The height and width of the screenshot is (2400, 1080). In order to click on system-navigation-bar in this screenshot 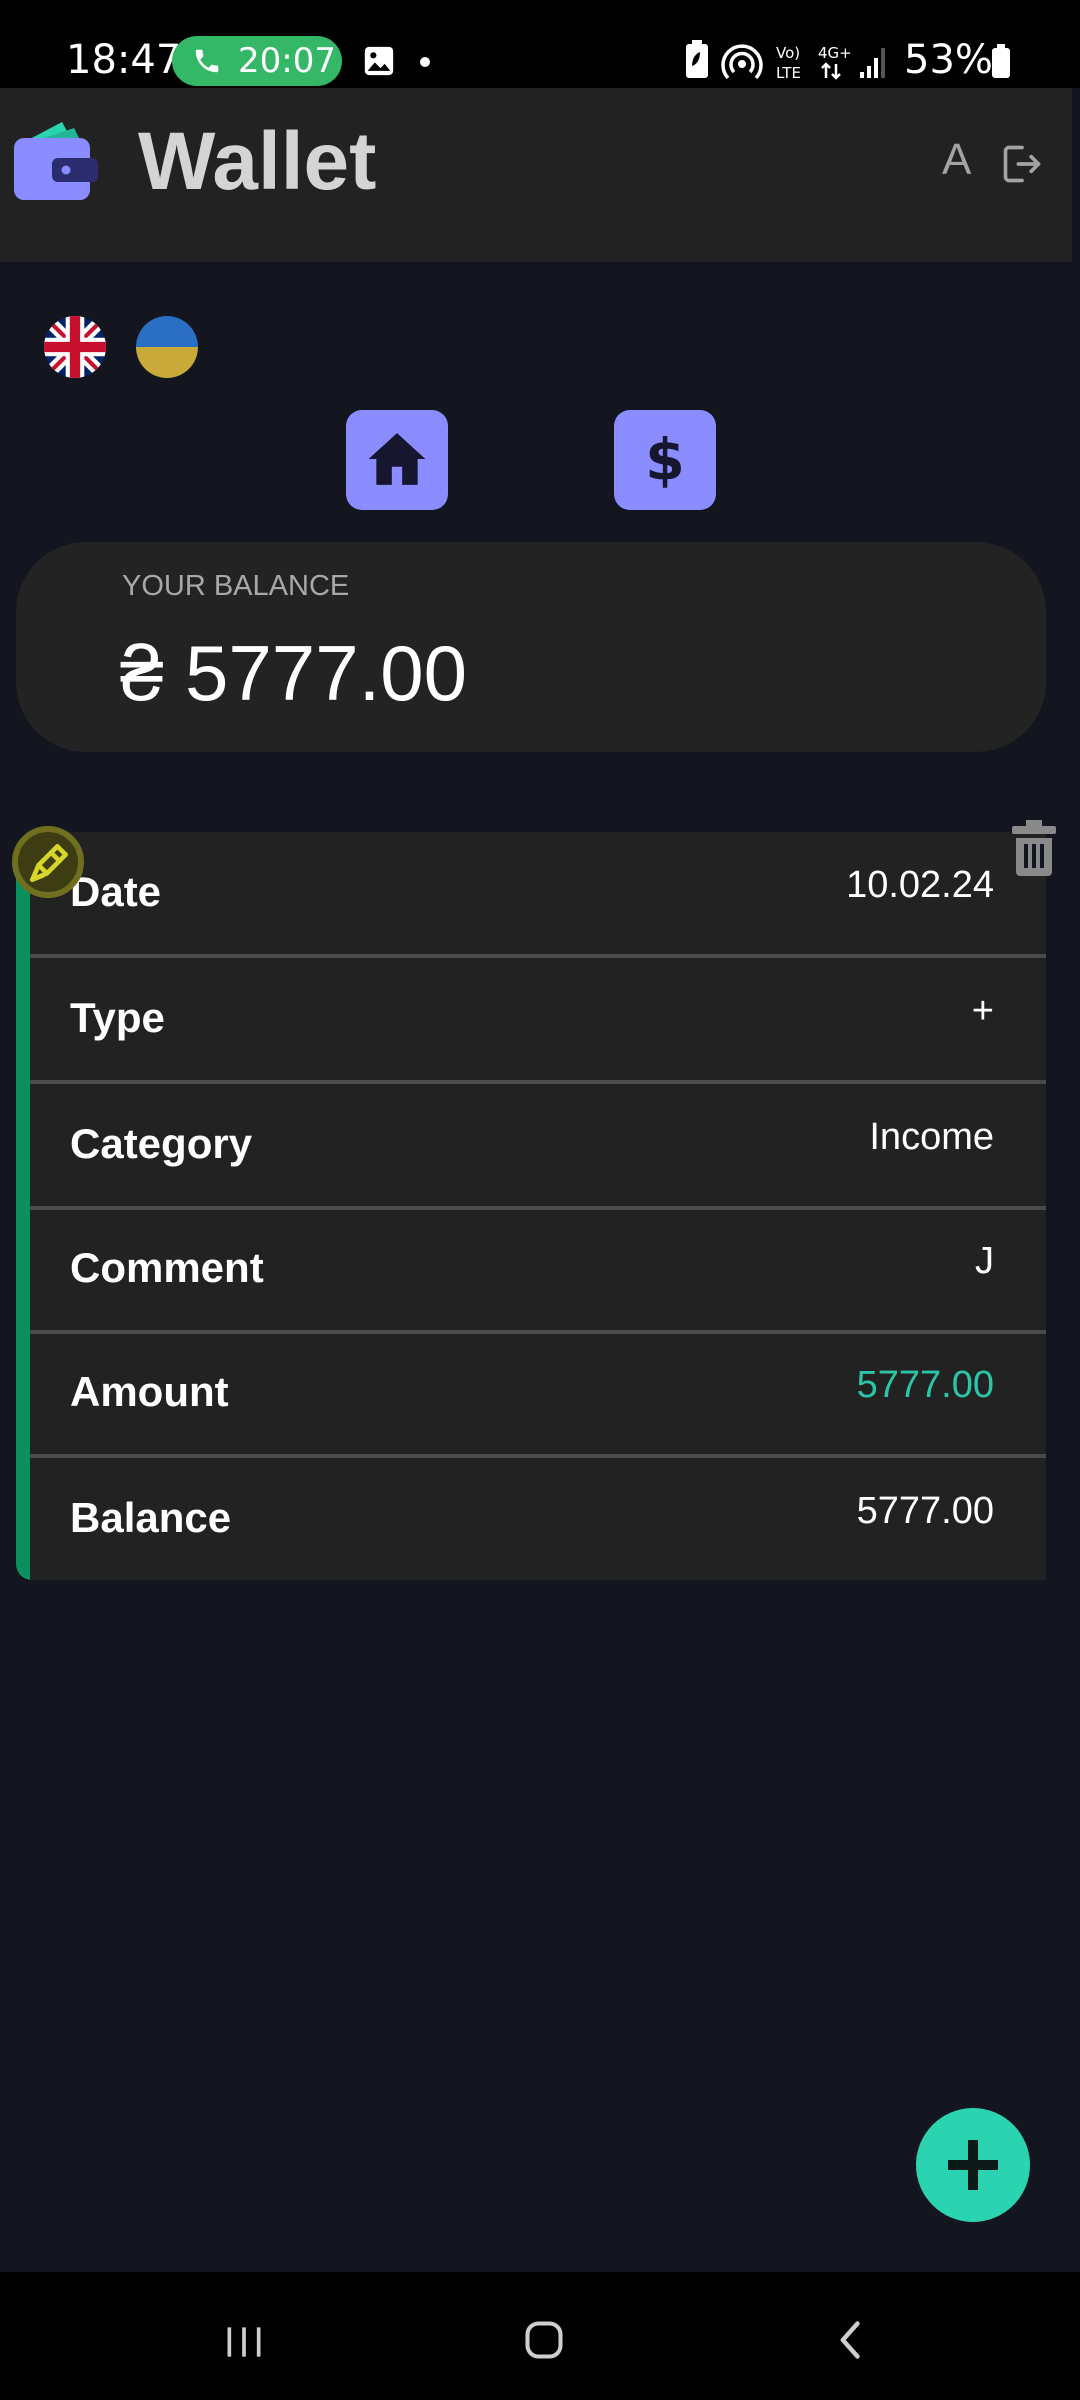, I will do `click(540, 2336)`.